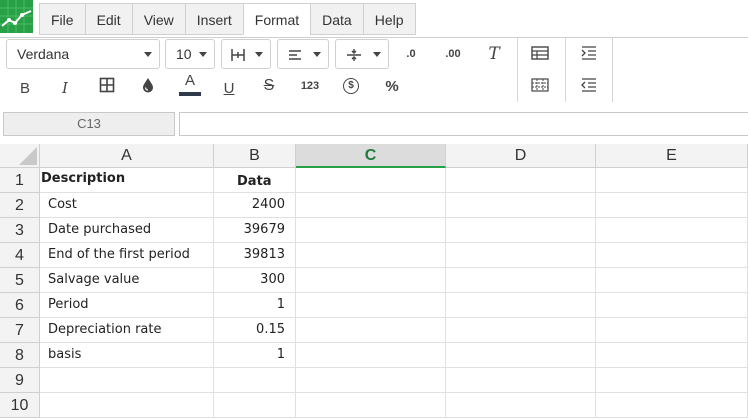 The width and height of the screenshot is (748, 420). What do you see at coordinates (20, 255) in the screenshot?
I see `row-header-4: 4` at bounding box center [20, 255].